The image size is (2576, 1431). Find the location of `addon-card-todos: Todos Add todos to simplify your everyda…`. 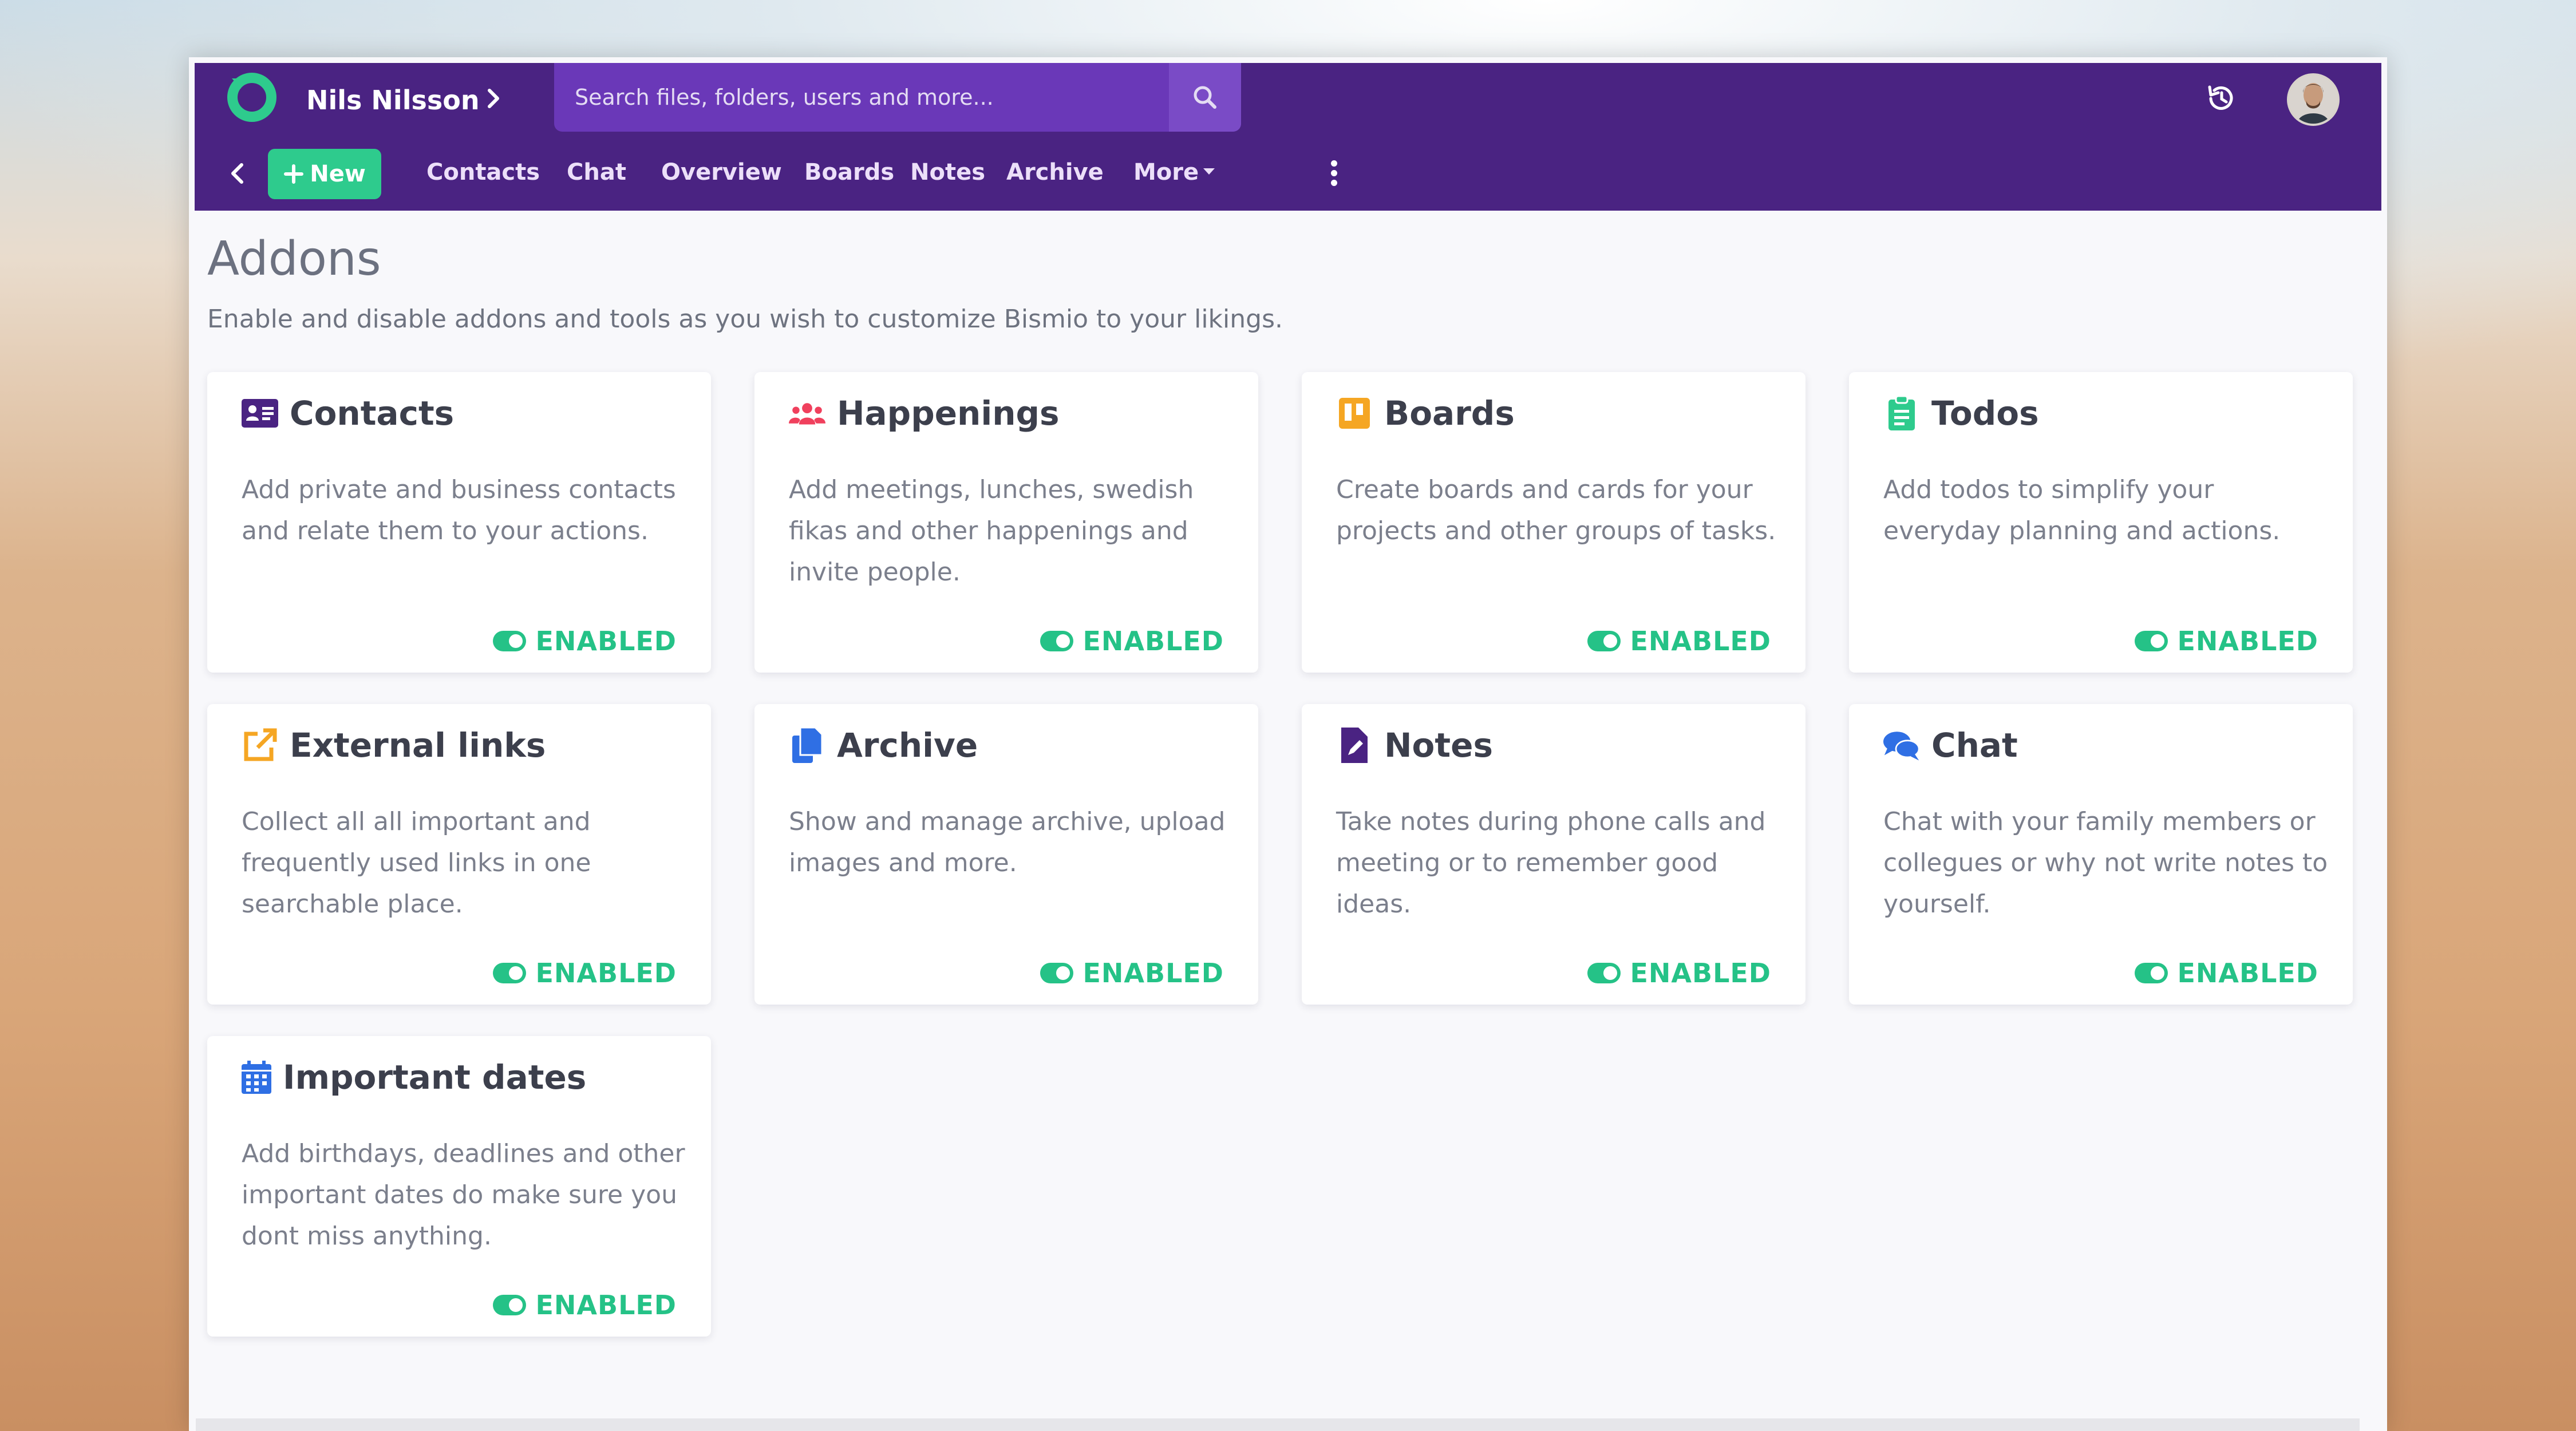

addon-card-todos: Todos Add todos to simplify your everyda… is located at coordinates (2101, 522).